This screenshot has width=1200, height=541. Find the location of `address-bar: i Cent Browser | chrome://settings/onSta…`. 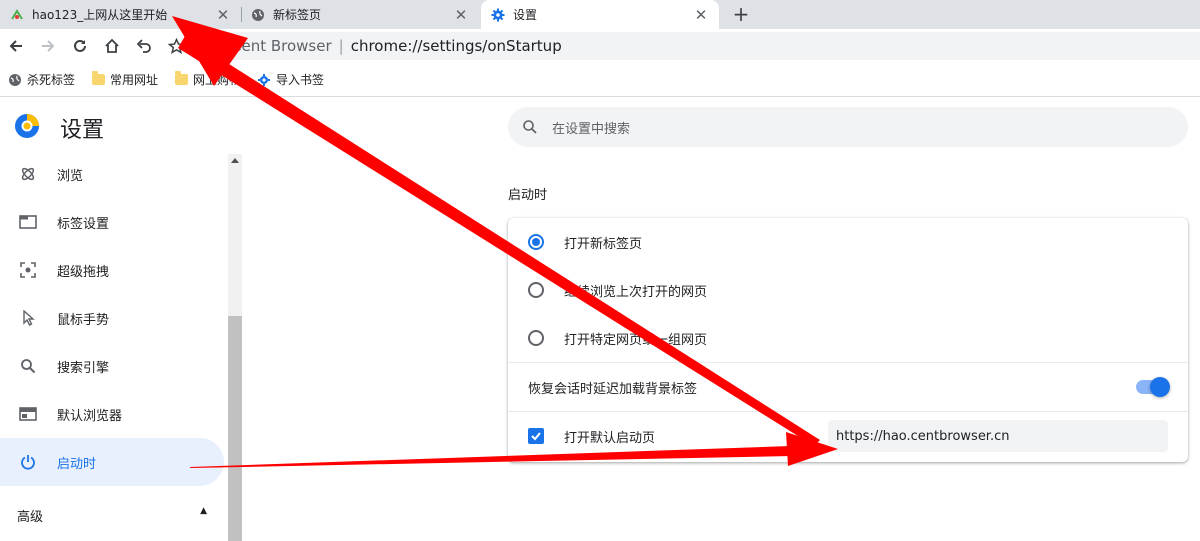

address-bar: i Cent Browser | chrome://settings/onSta… is located at coordinates (697, 46).